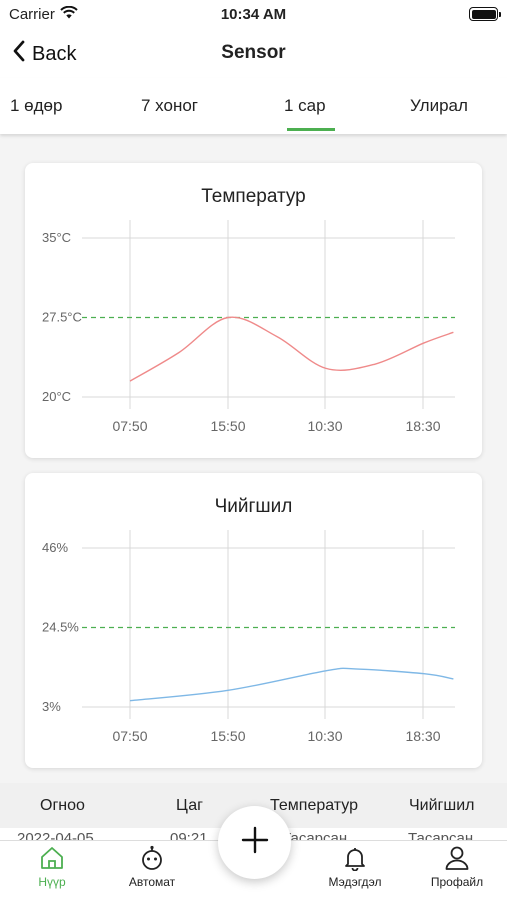  What do you see at coordinates (324, 426) in the screenshot?
I see `temperature-x-tick-label: 10:30` at bounding box center [324, 426].